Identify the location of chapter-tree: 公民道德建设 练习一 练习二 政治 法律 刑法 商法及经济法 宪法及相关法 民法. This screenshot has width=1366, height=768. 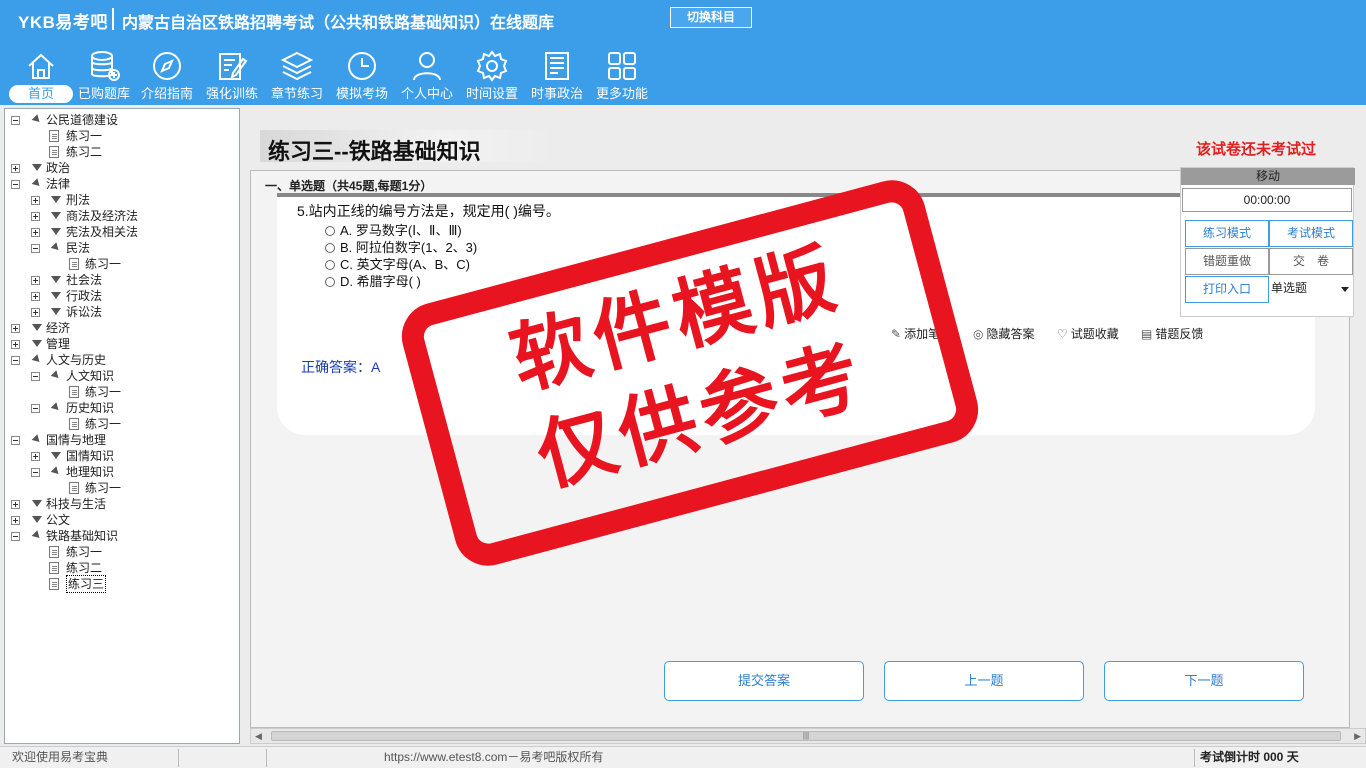
(122, 426).